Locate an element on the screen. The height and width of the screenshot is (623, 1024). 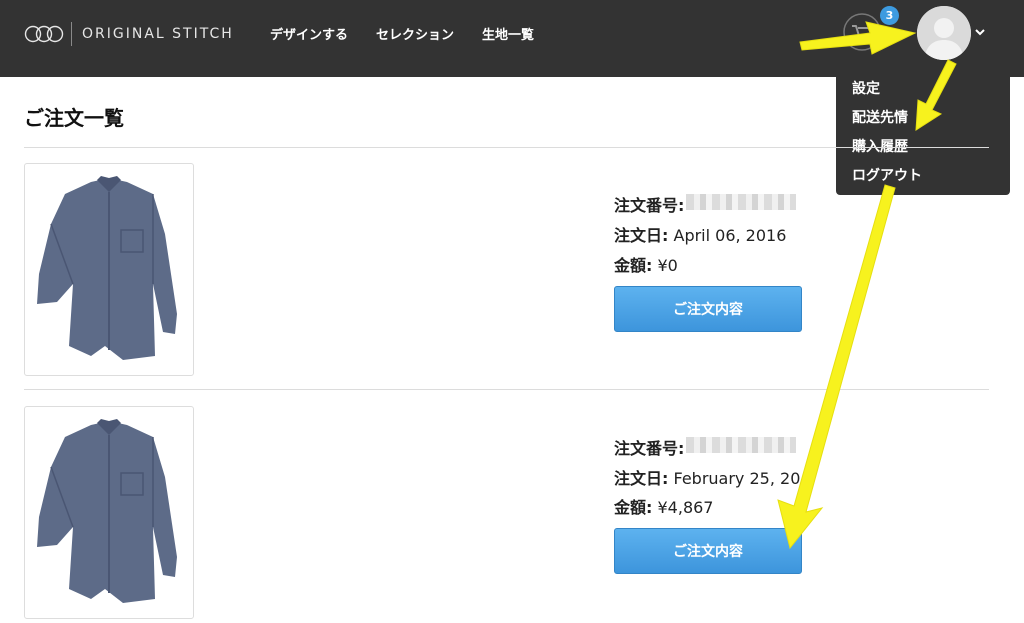
order-amount-value: ¥4,867 is located at coordinates (683, 507).